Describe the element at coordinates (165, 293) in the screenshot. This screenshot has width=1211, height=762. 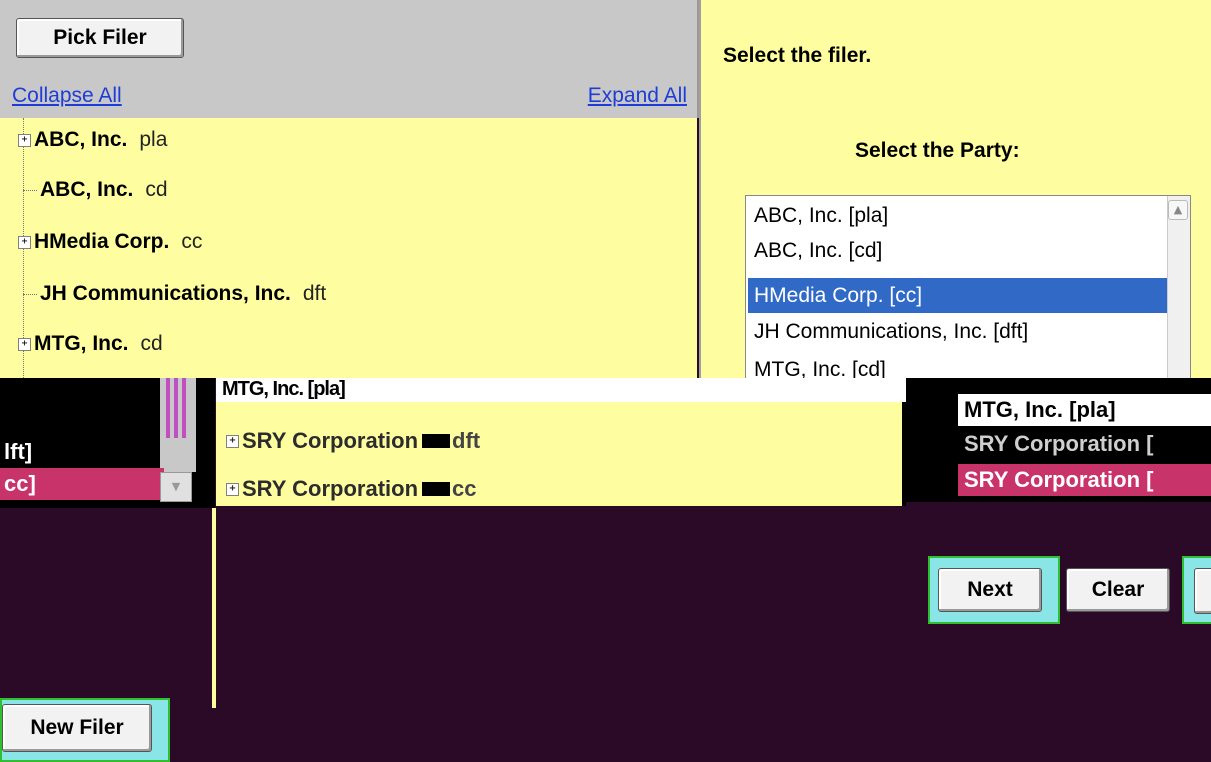
I see `tree-item-name: JH Communications, Inc.` at that location.